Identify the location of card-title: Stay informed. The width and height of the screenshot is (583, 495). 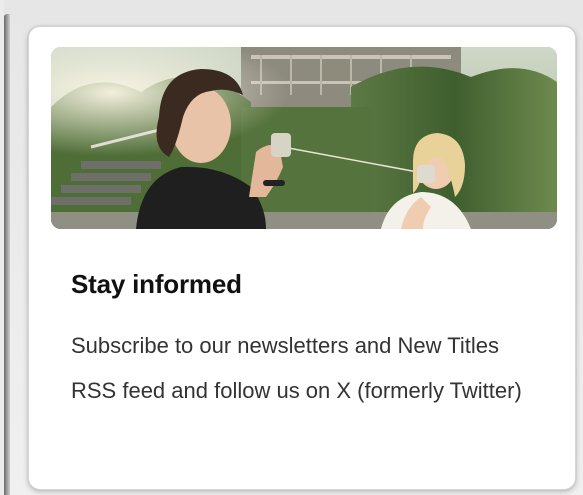
(156, 284).